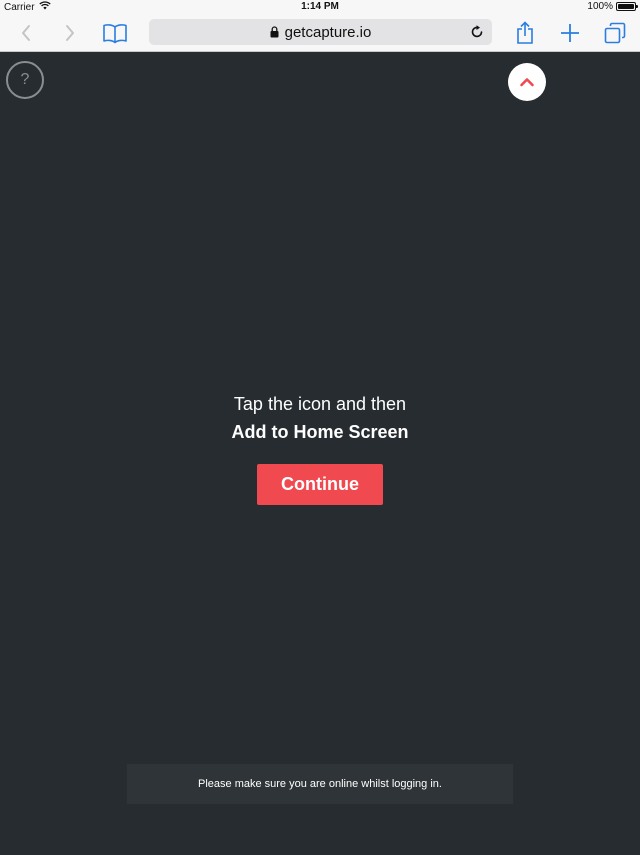 Image resolution: width=640 pixels, height=855 pixels. Describe the element at coordinates (320, 418) in the screenshot. I see `instruction-message: Tap the icon and then Add to Home Screen` at that location.